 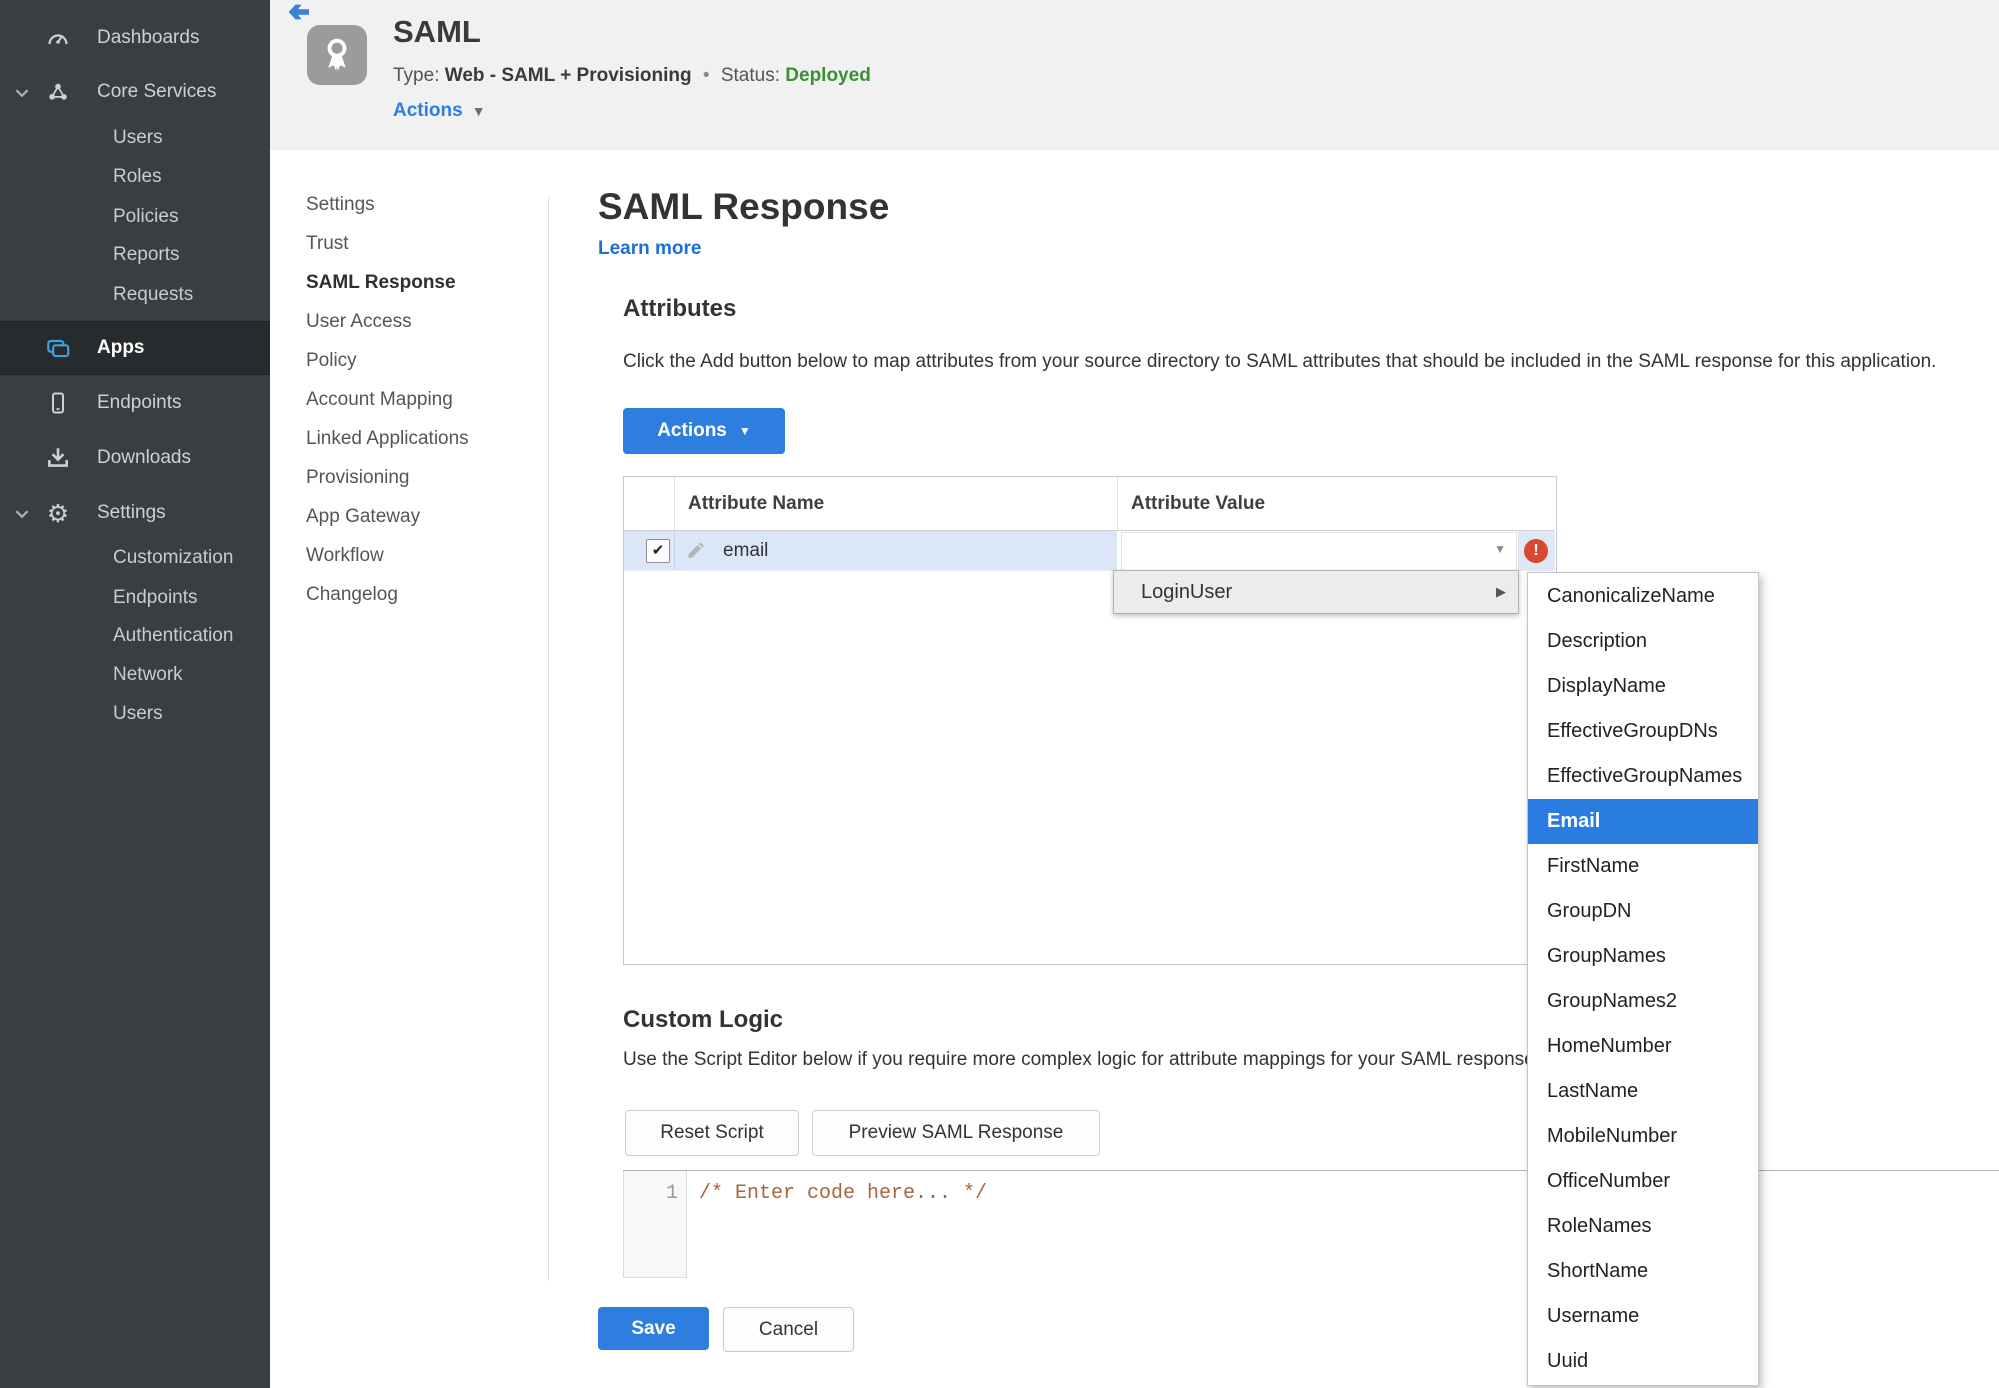 What do you see at coordinates (1187, 591) in the screenshot?
I see `menu-item-label: LoginUser` at bounding box center [1187, 591].